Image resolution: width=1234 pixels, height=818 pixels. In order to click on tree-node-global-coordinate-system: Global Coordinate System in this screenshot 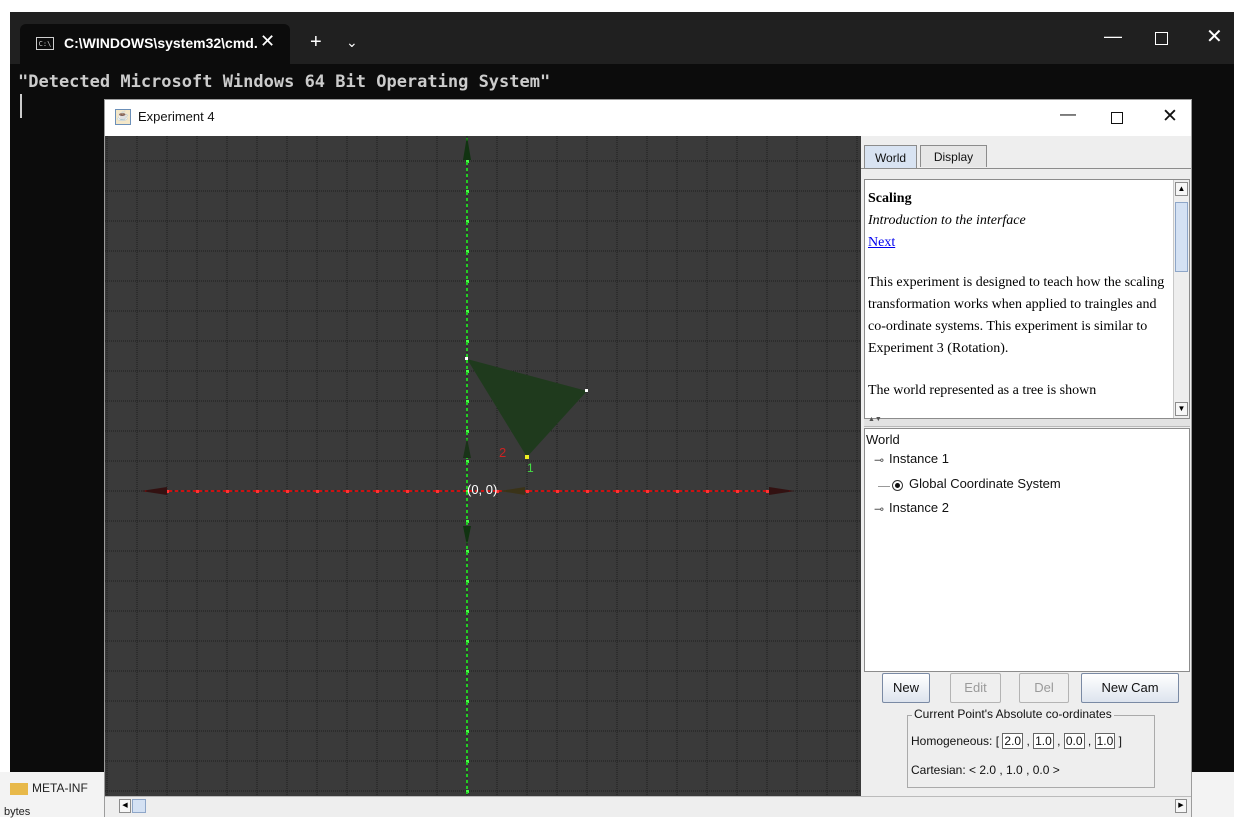, I will do `click(985, 483)`.